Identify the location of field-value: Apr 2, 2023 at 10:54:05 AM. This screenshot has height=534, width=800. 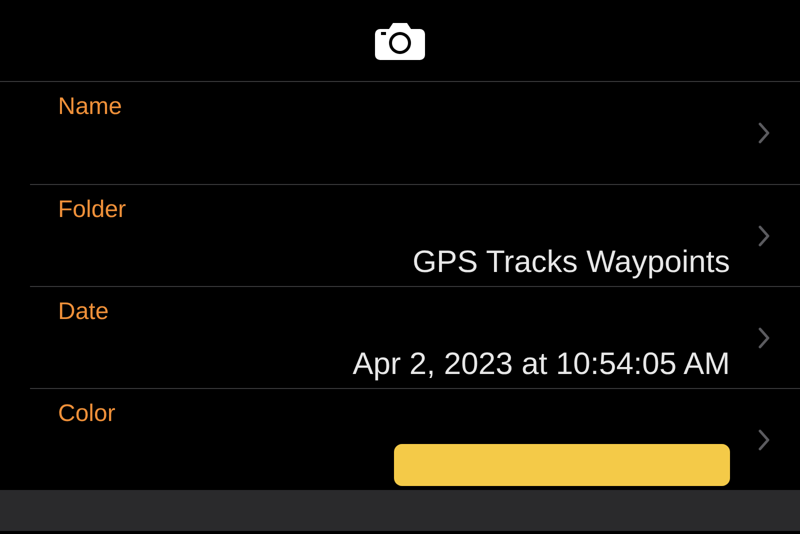
(541, 364).